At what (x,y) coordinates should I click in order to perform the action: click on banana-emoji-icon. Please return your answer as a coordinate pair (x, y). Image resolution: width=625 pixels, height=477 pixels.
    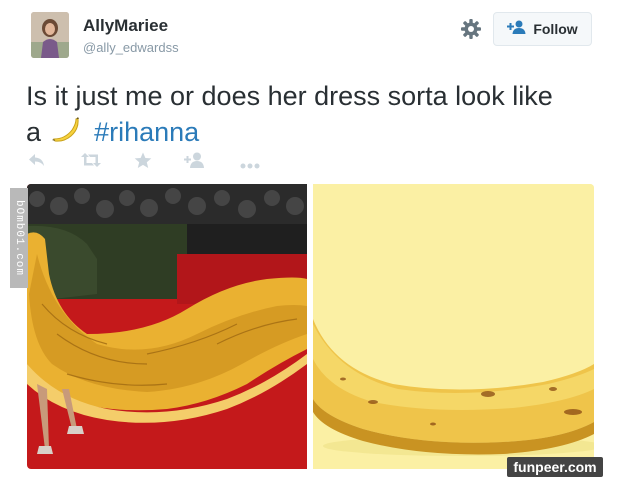
    Looking at the image, I should click on (66, 134).